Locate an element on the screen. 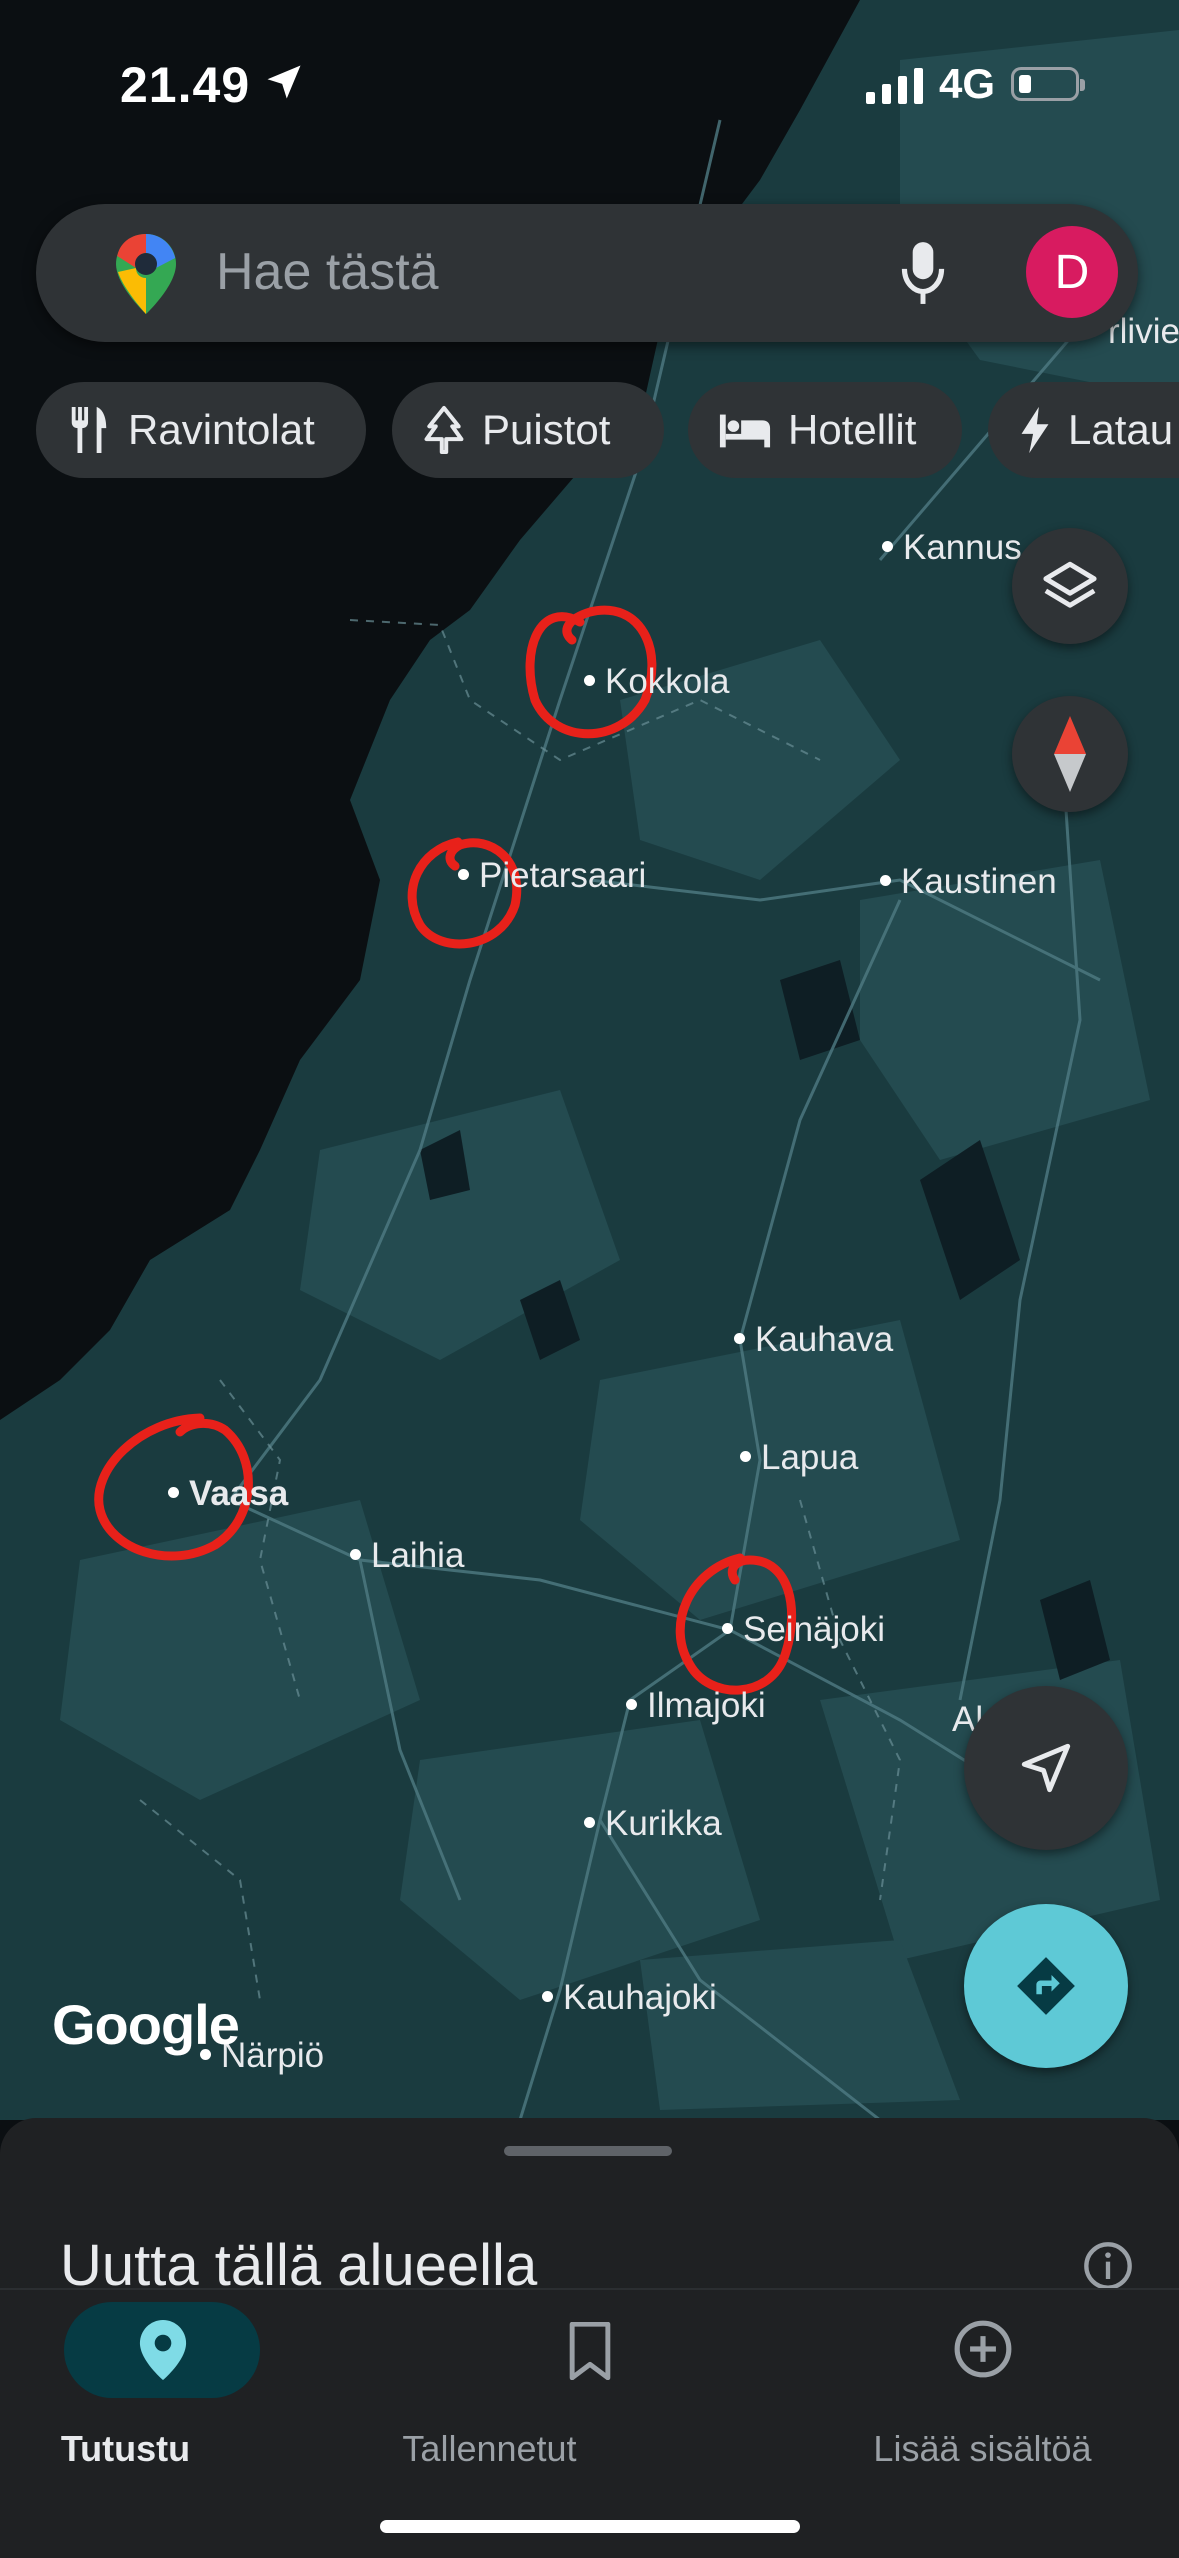 Image resolution: width=1179 pixels, height=2558 pixels. status-indicators: 4G is located at coordinates (975, 84).